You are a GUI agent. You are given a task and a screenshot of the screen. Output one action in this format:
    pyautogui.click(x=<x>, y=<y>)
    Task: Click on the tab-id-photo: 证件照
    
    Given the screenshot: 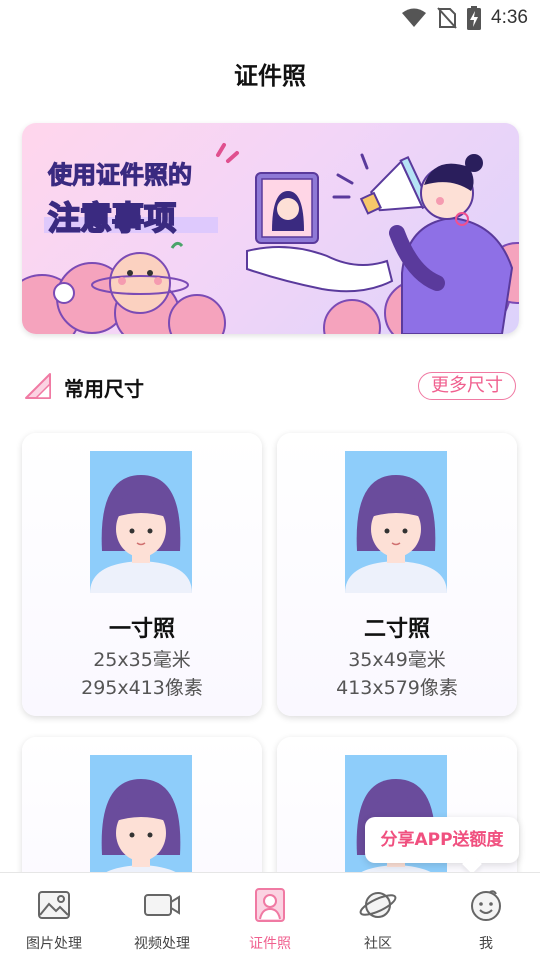 What is the action you would take?
    pyautogui.click(x=270, y=916)
    